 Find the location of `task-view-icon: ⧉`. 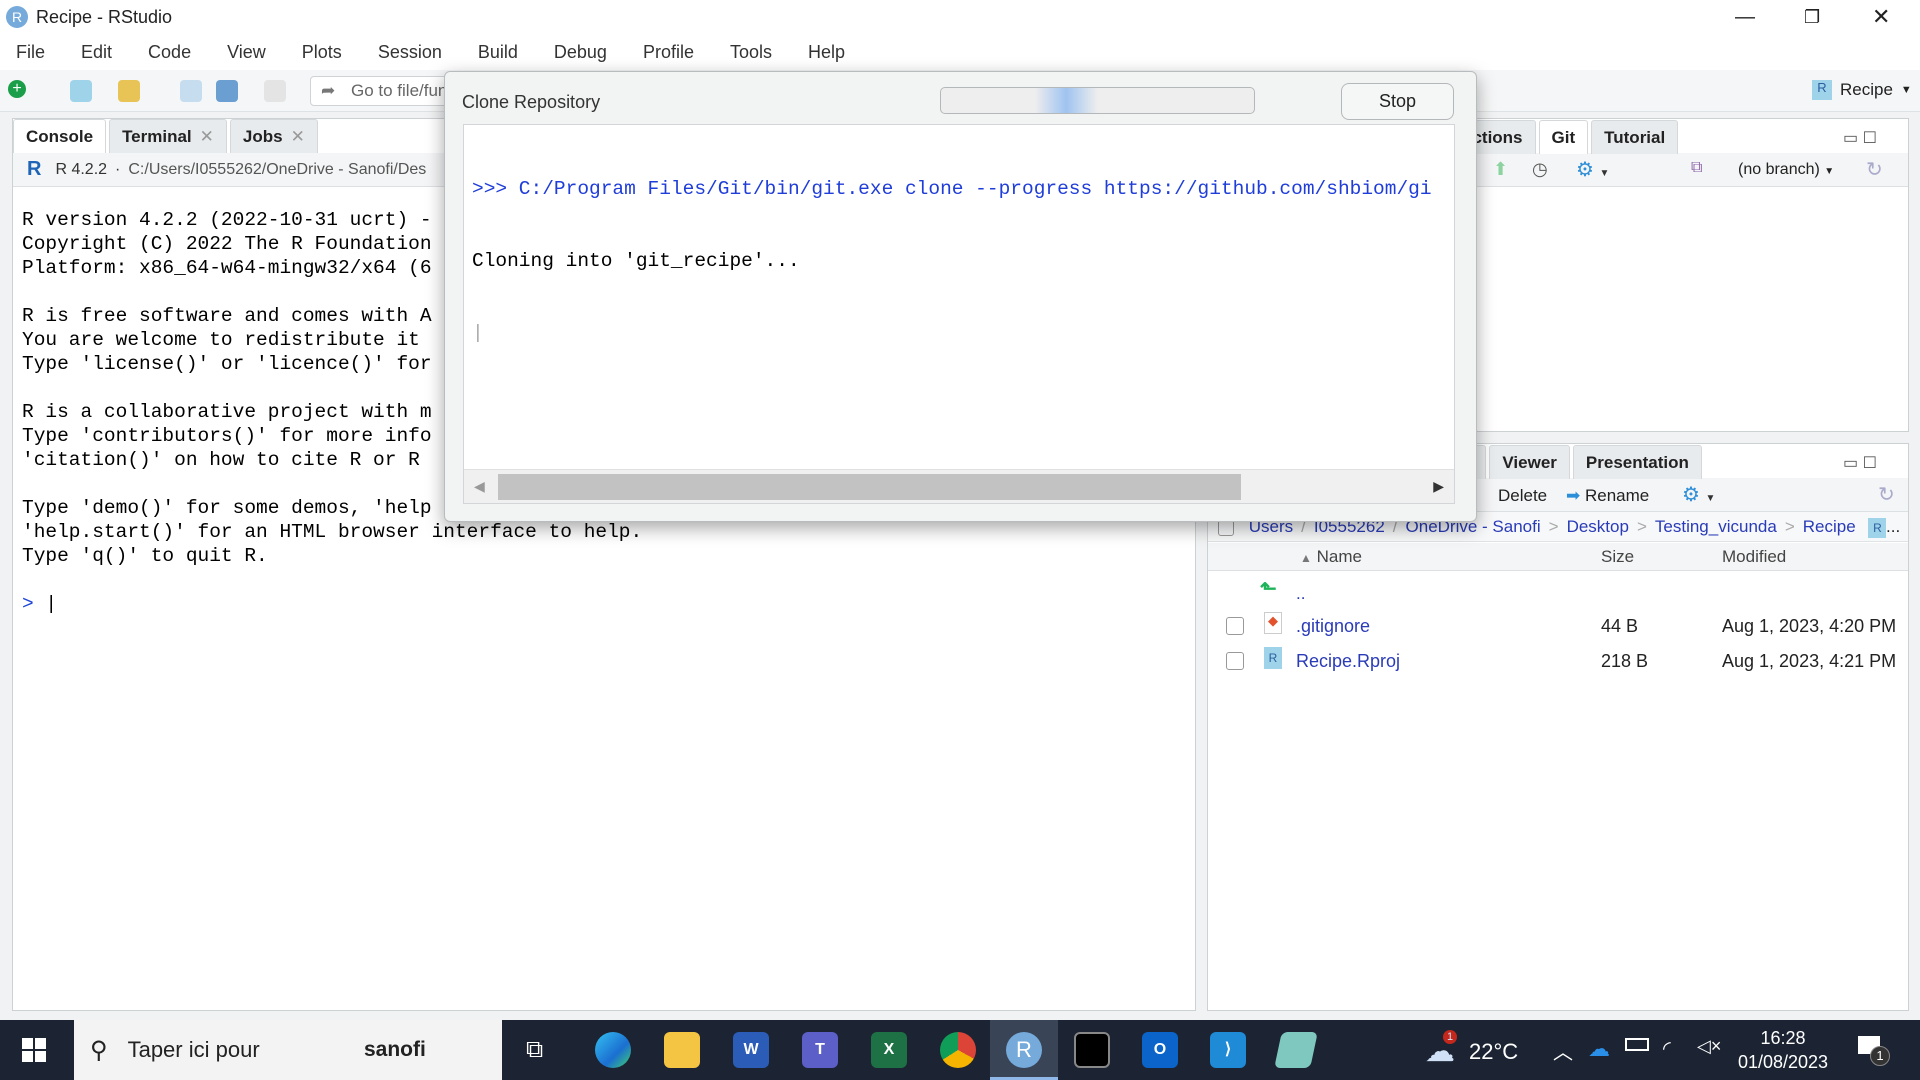

task-view-icon: ⧉ is located at coordinates (534, 1050).